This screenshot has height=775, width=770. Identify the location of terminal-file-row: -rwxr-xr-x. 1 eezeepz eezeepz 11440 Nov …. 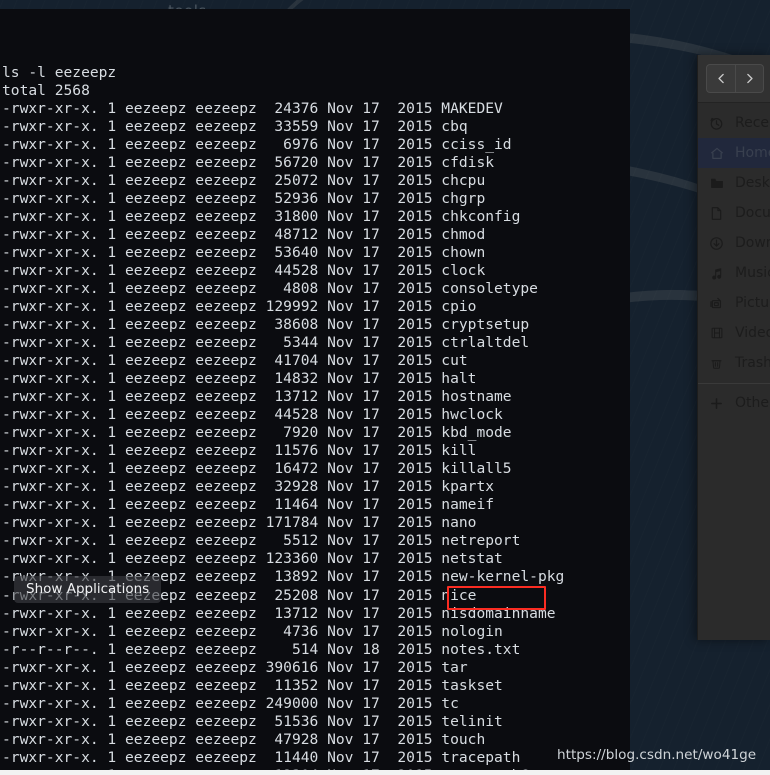
(261, 757).